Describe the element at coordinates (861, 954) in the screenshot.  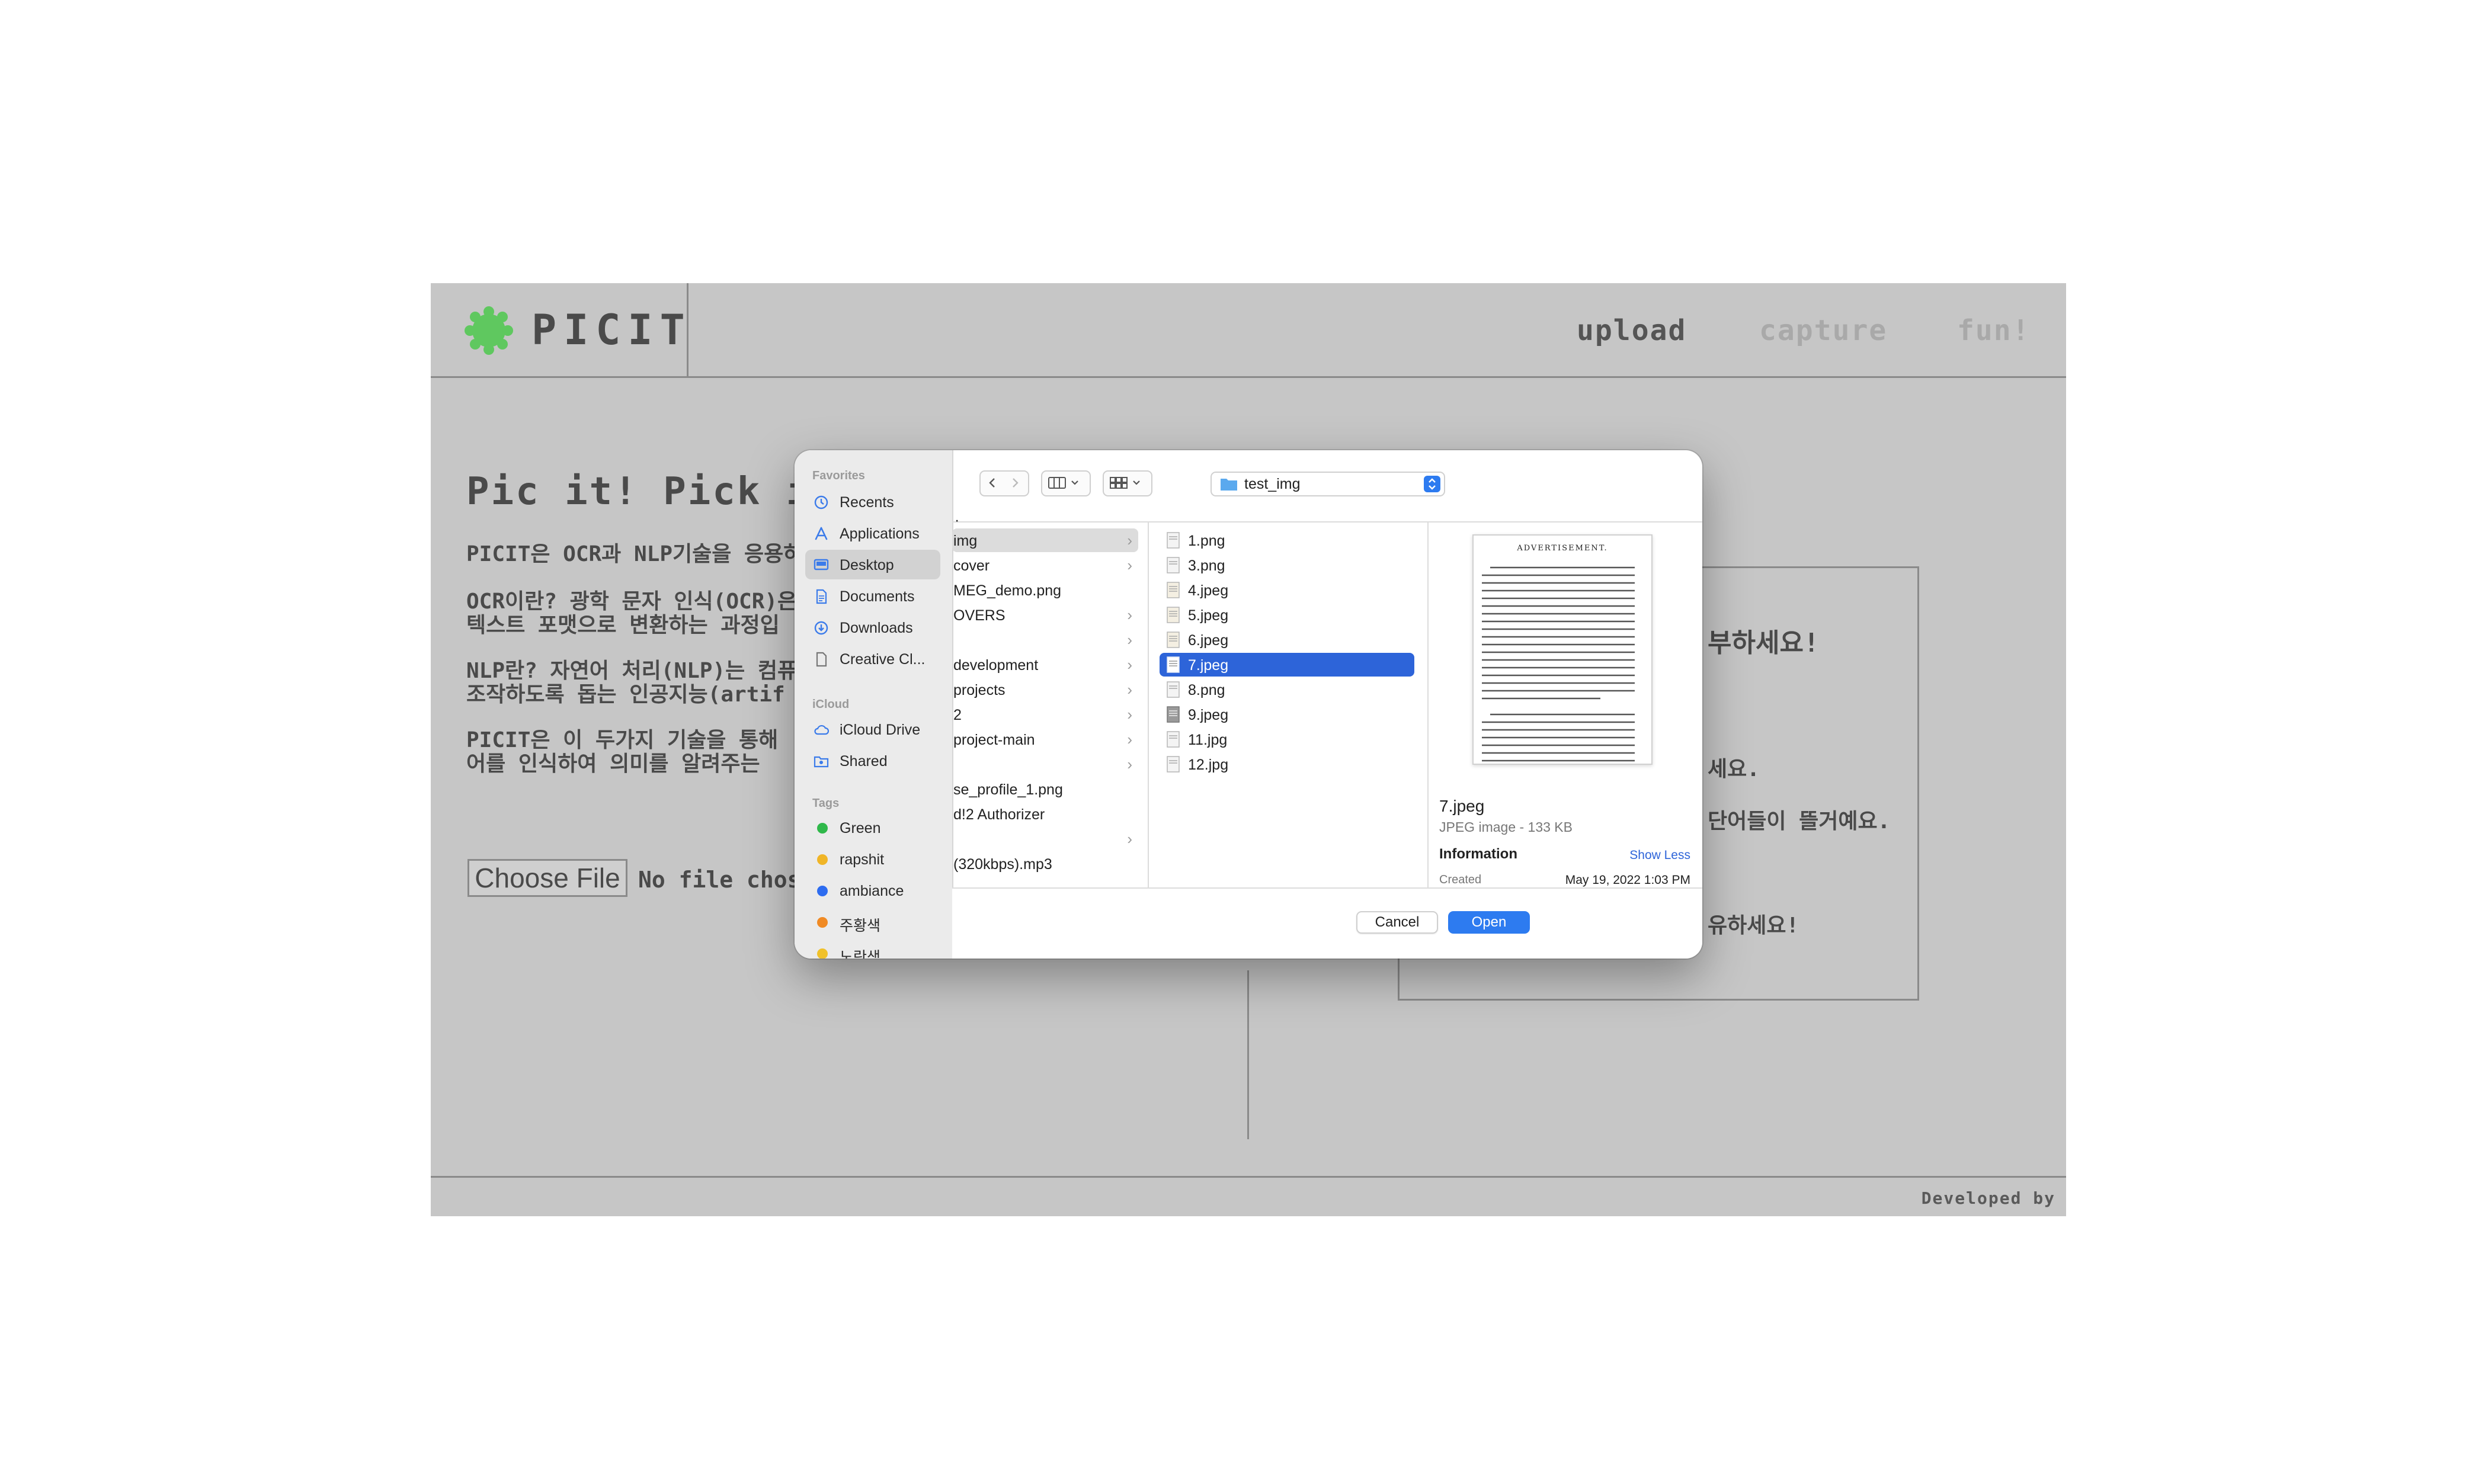
I see `sidebar-item-label: 노란색` at that location.